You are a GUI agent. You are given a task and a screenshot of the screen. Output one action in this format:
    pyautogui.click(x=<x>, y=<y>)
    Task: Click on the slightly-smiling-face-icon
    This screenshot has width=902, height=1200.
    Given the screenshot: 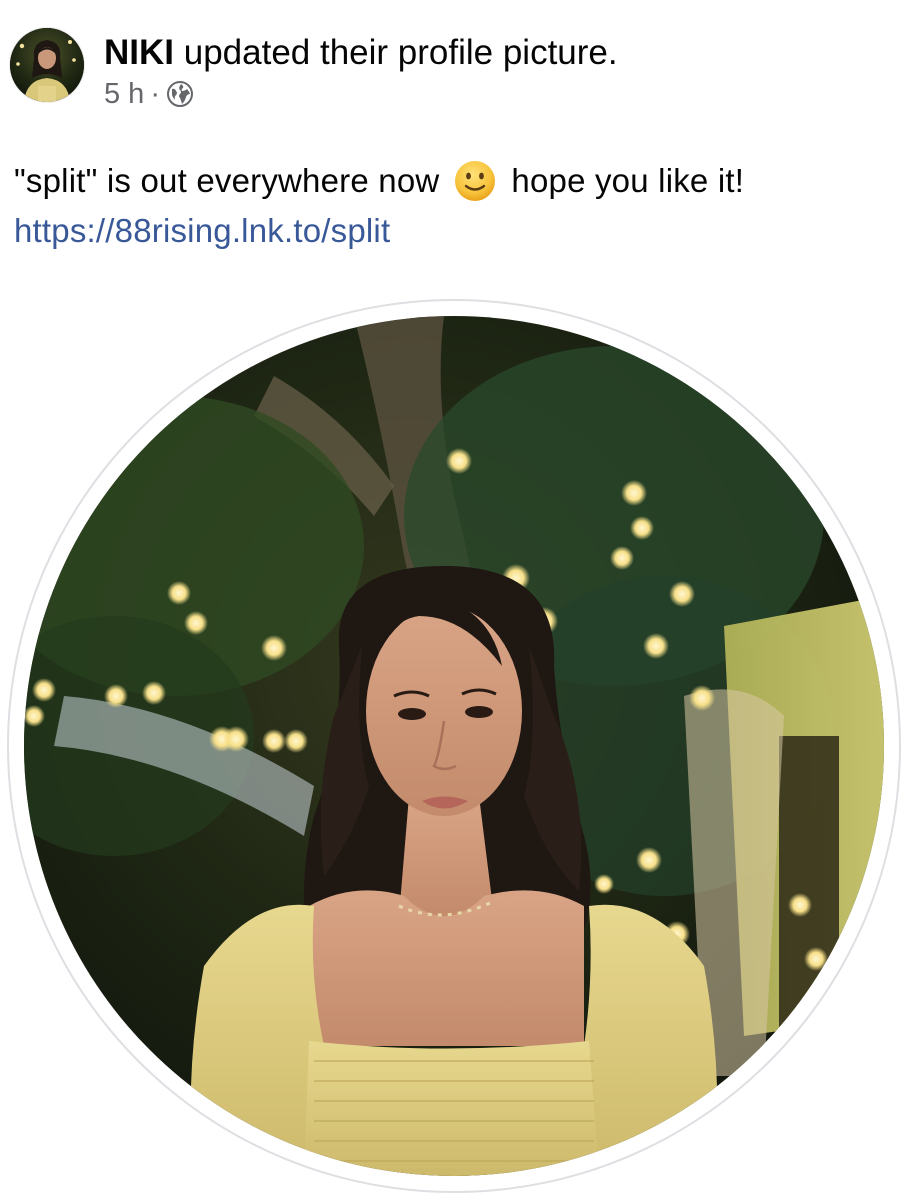 What is the action you would take?
    pyautogui.click(x=475, y=181)
    